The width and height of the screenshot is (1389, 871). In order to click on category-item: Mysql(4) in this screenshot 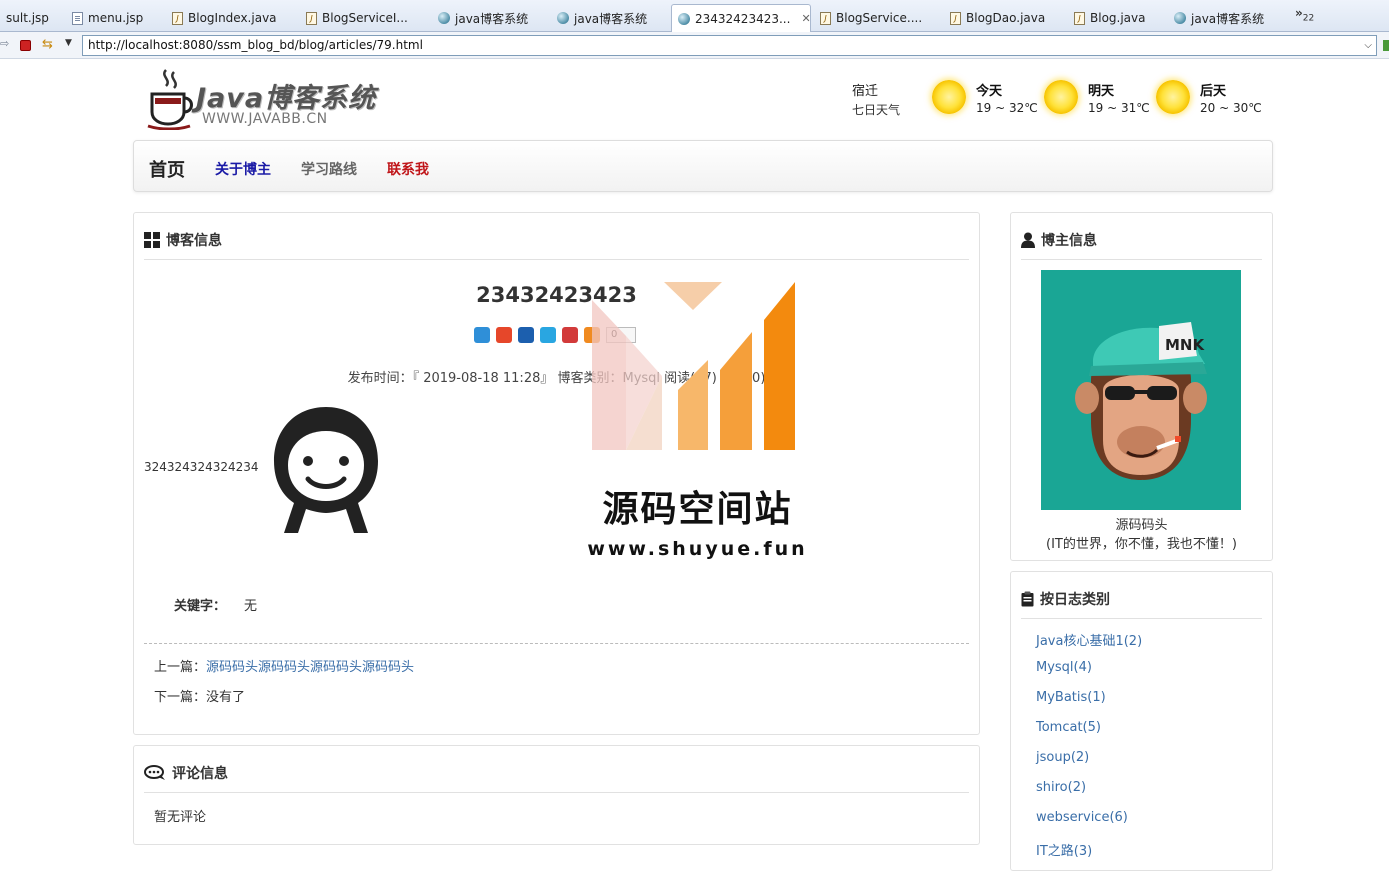, I will do `click(1089, 675)`.